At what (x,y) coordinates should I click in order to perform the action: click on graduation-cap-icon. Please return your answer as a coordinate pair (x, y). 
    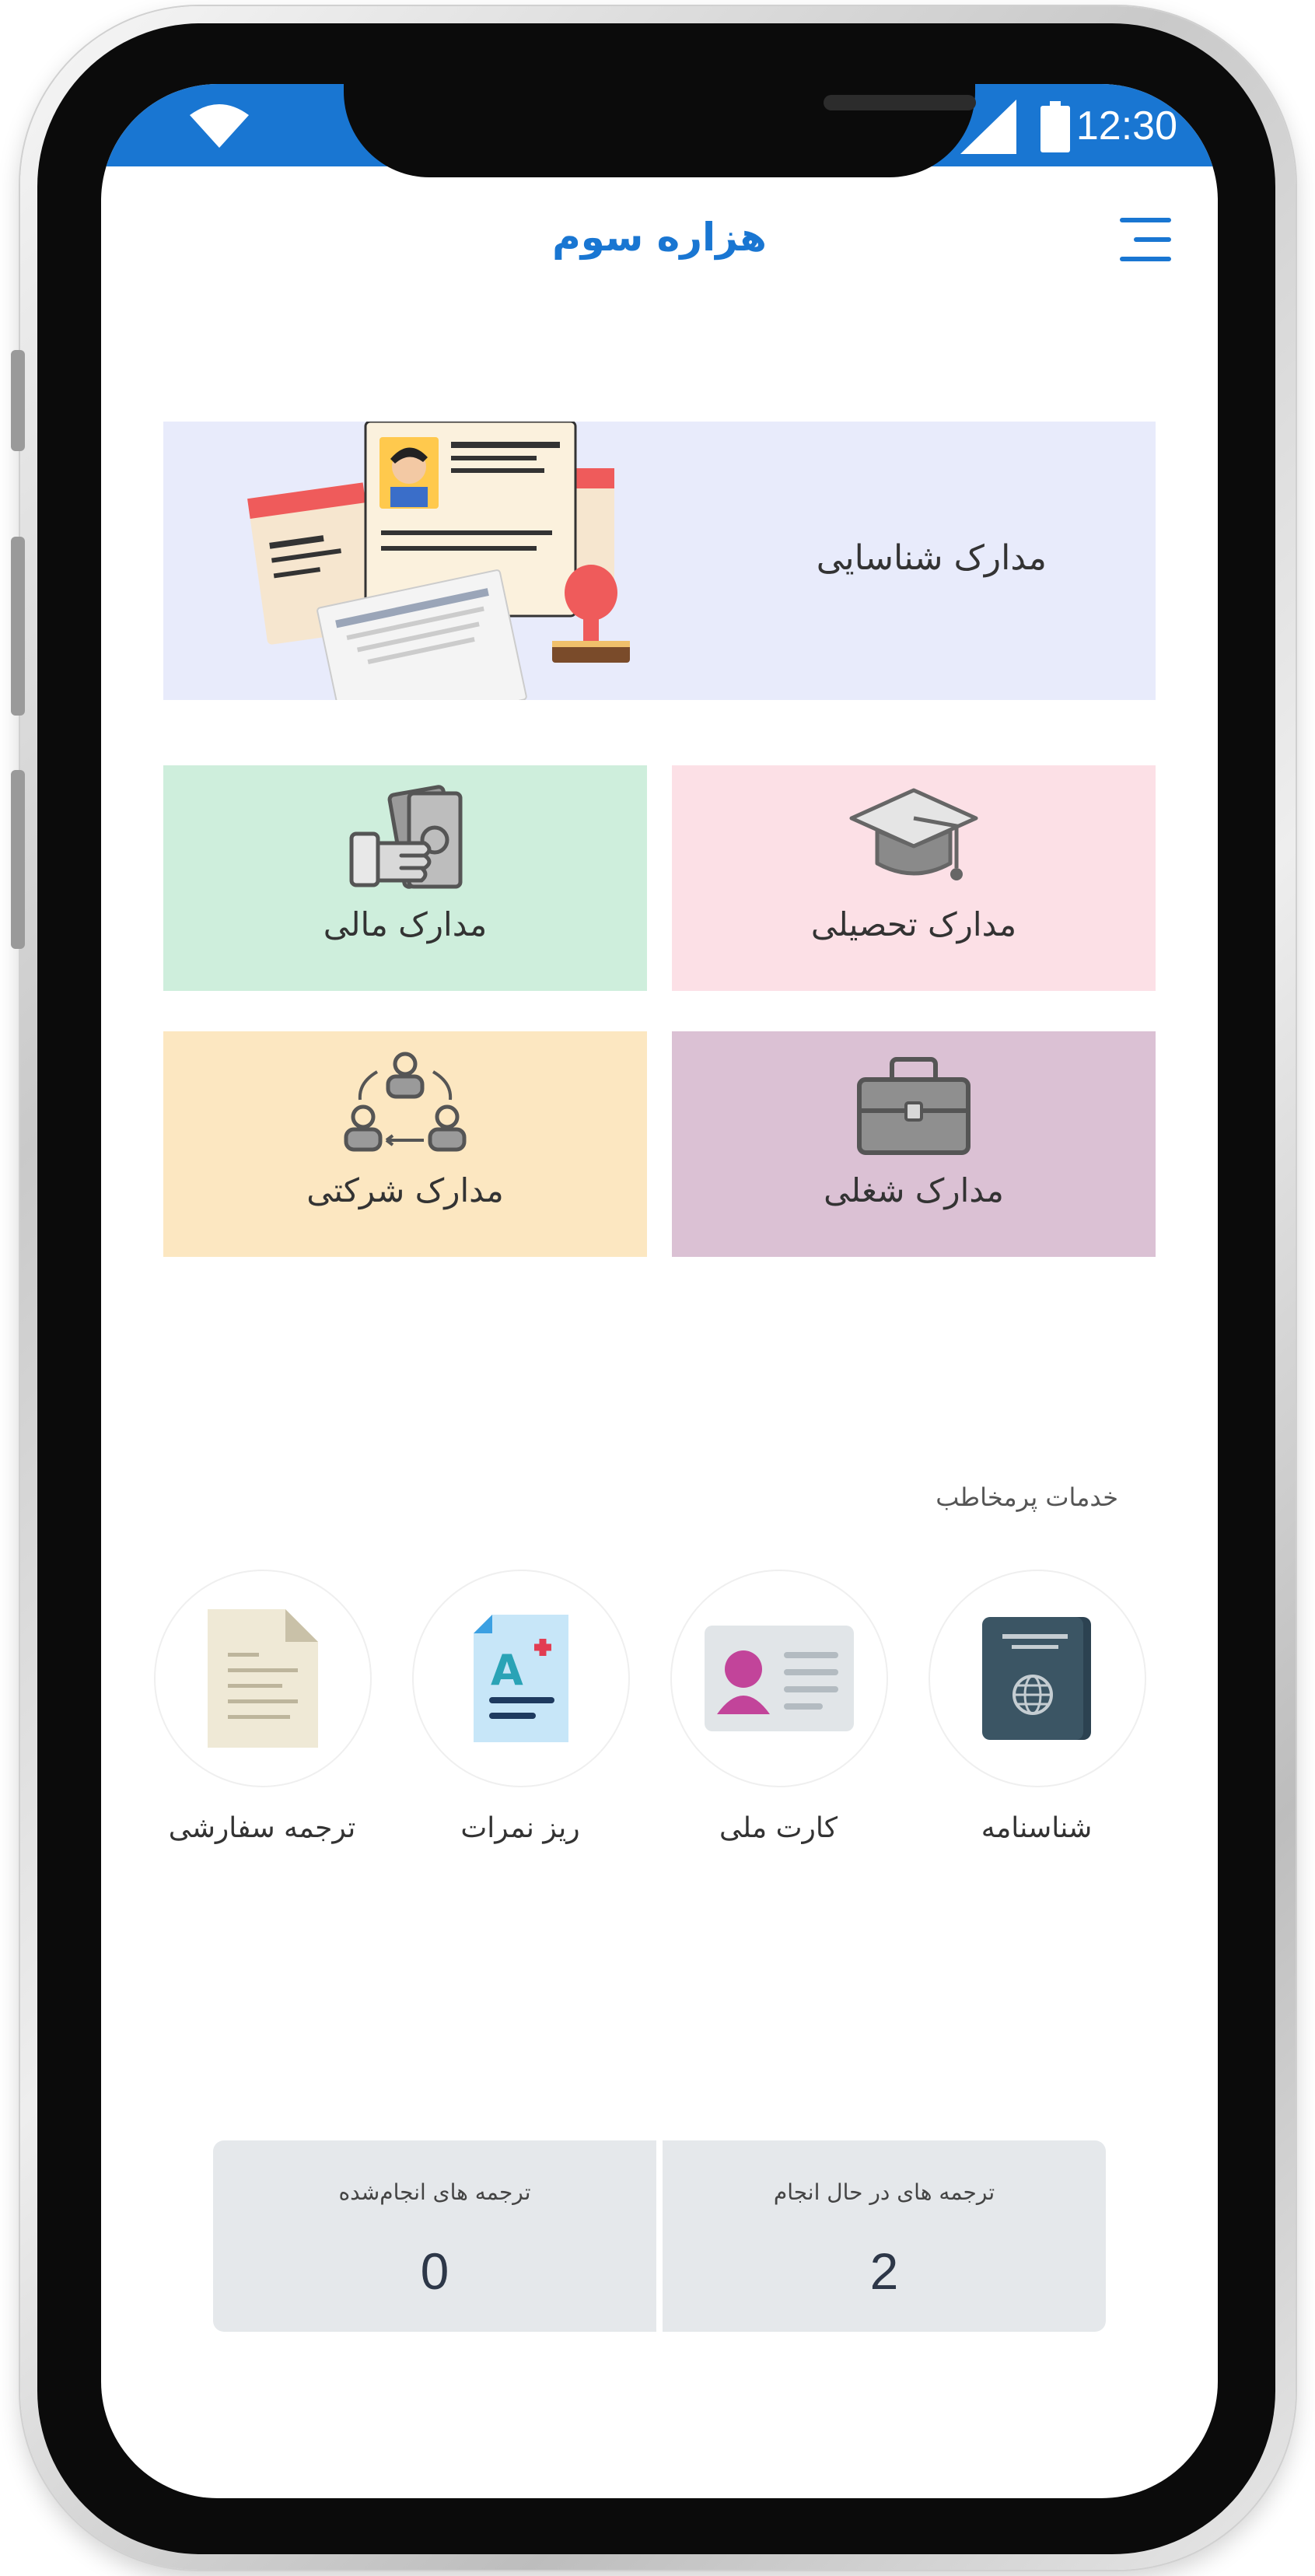
    Looking at the image, I should click on (914, 834).